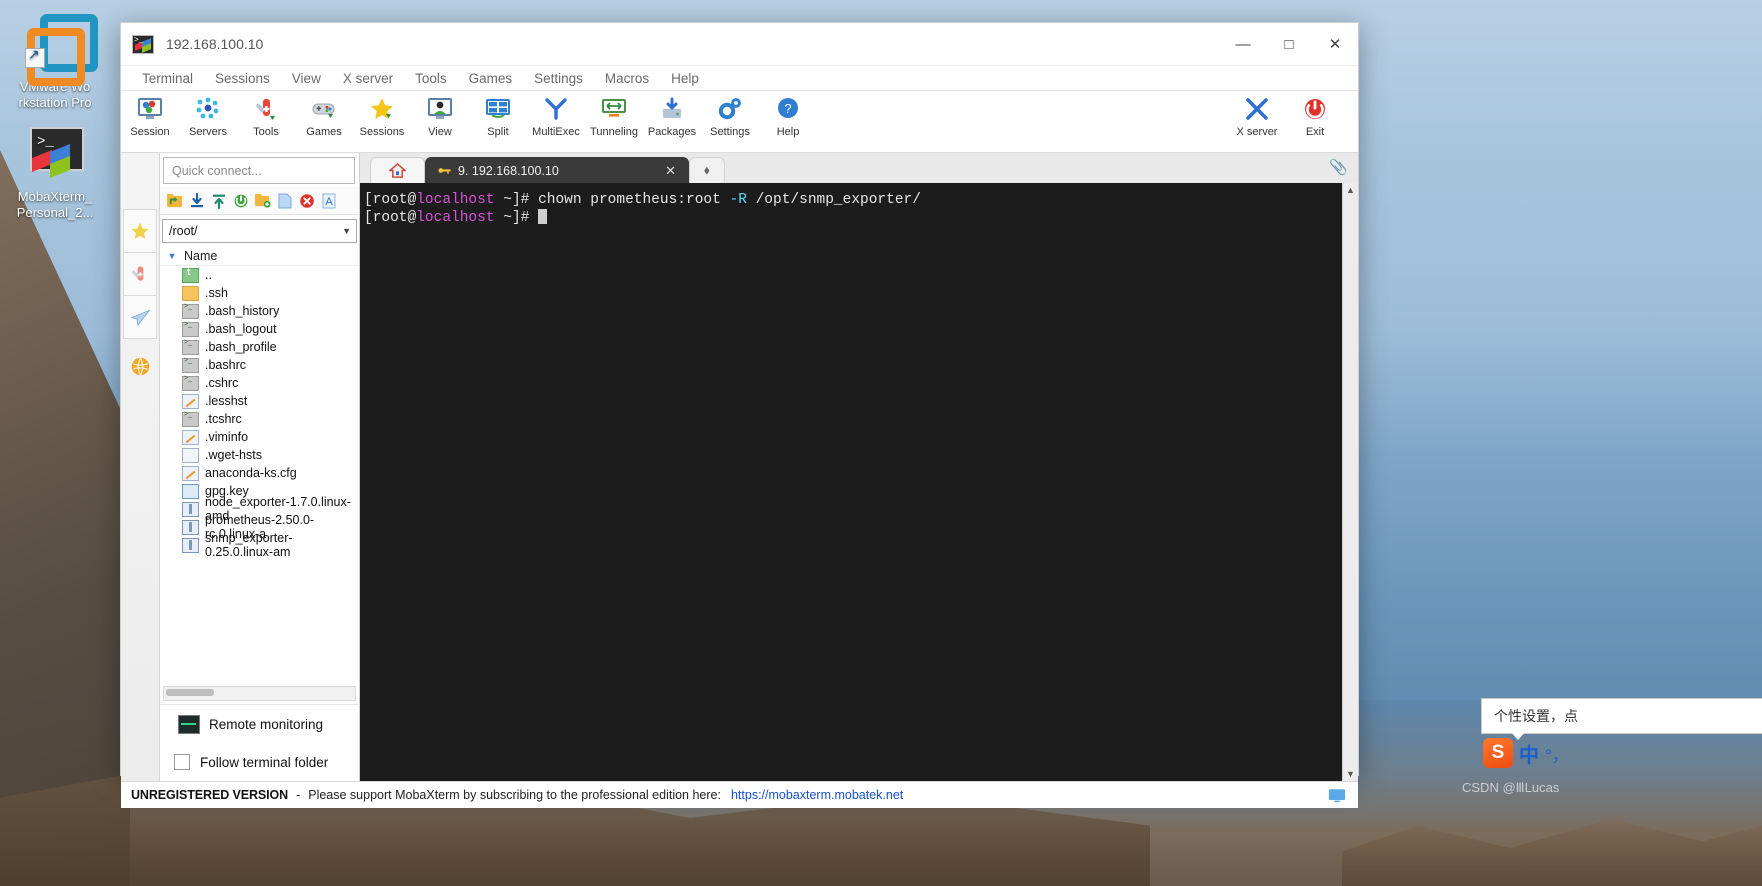 This screenshot has height=886, width=1762. I want to click on toolbar-tunneling-button: Tunneling, so click(614, 116).